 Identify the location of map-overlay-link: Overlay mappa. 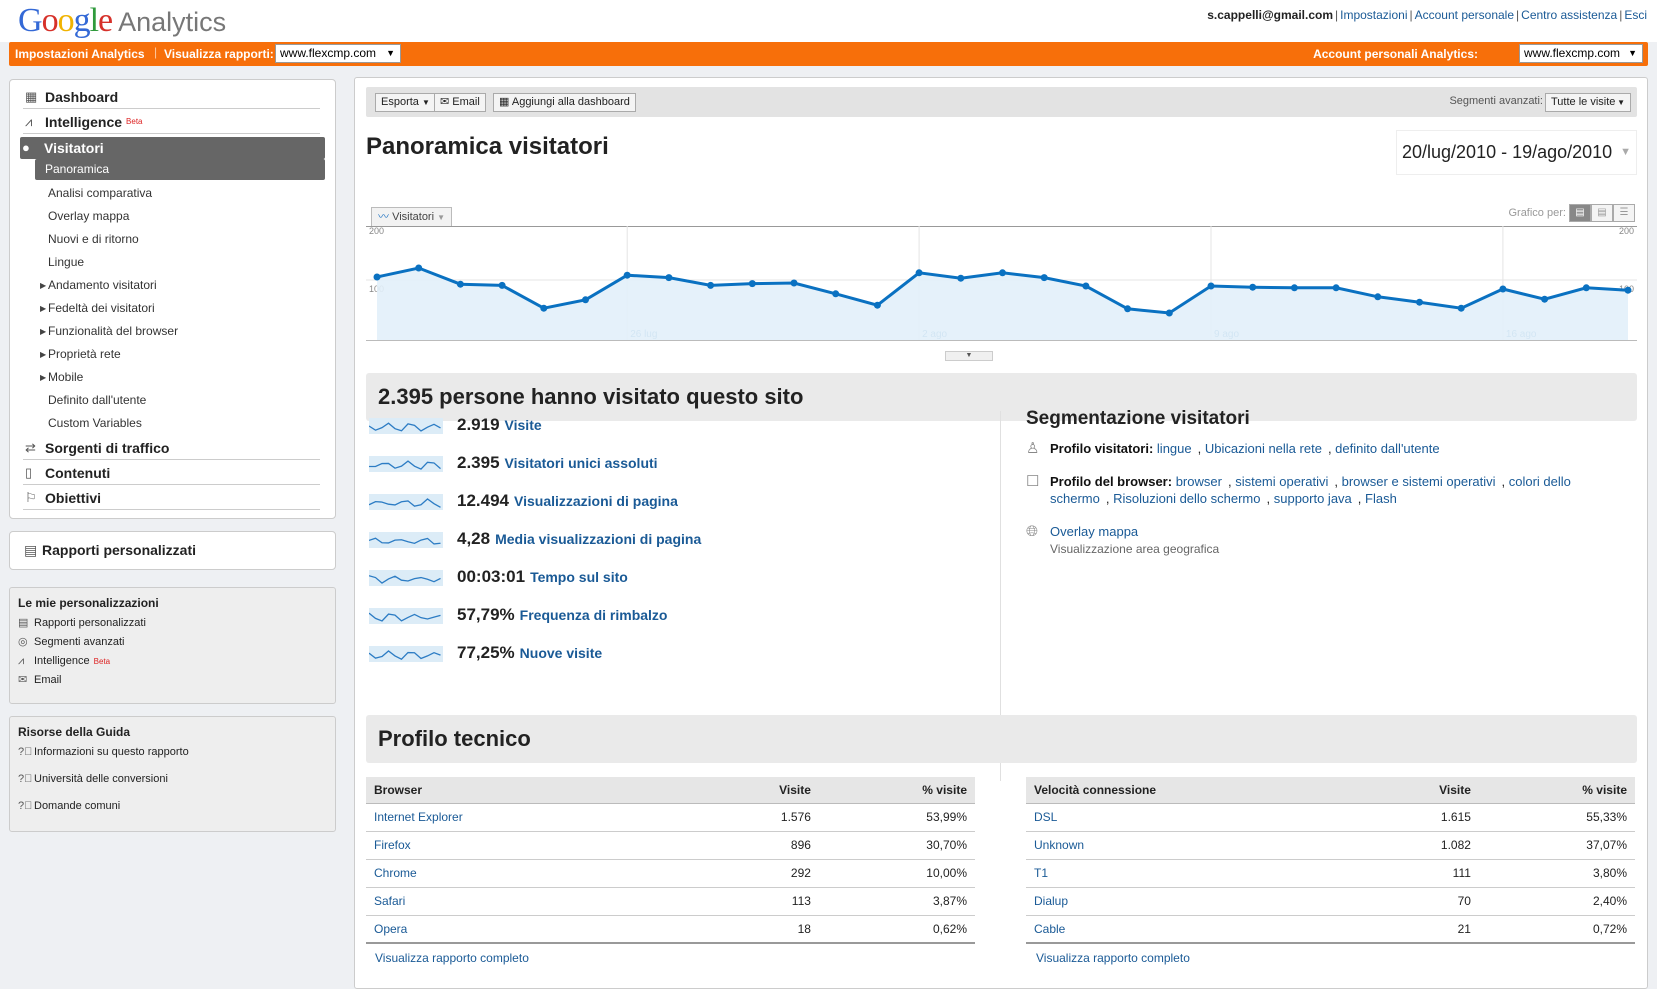
(1094, 531).